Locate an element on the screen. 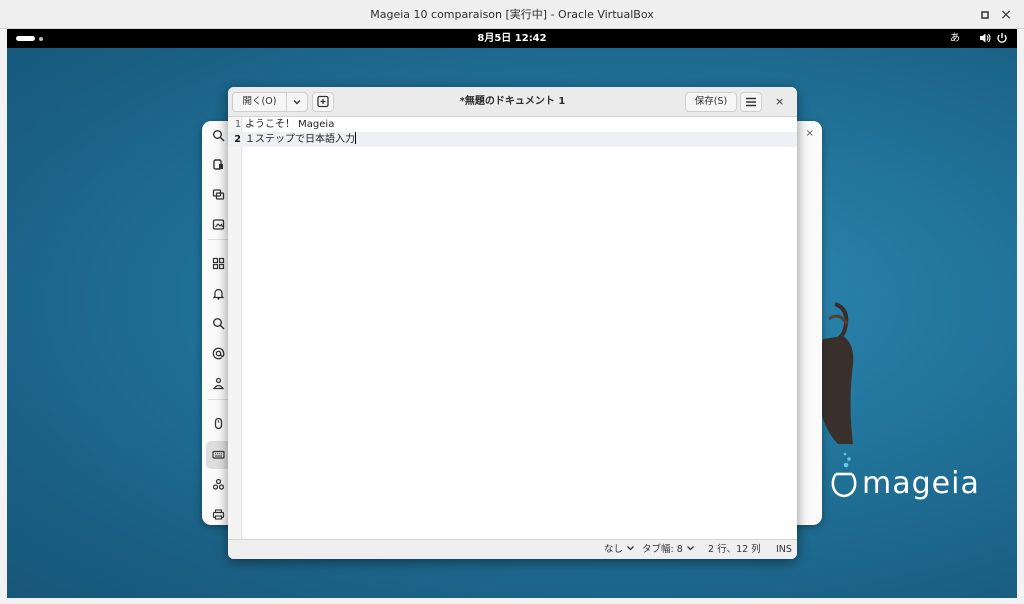 The image size is (1024, 604). input-method-indicator: あ is located at coordinates (955, 38).